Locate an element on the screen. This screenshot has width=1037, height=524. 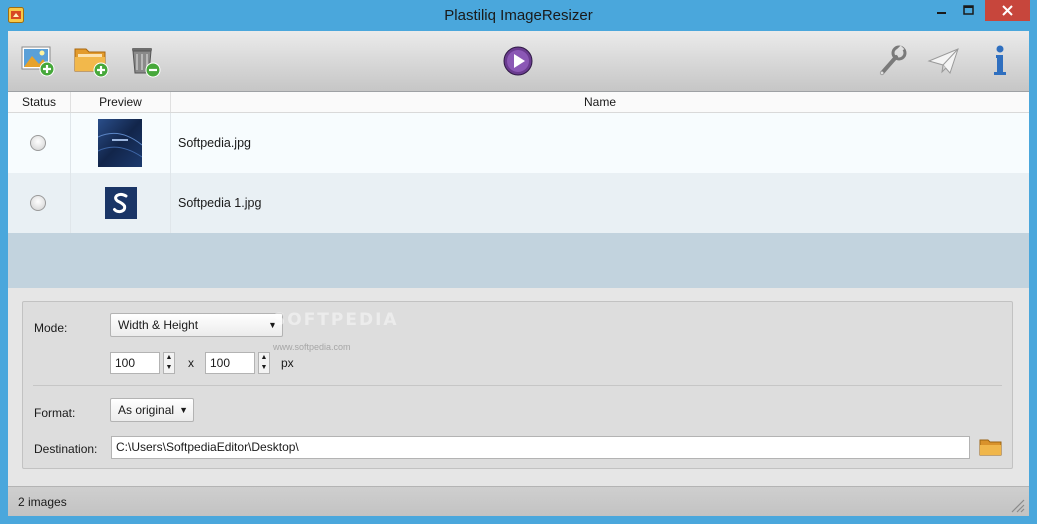
list-header: Status Preview Name is located at coordinates (518, 102).